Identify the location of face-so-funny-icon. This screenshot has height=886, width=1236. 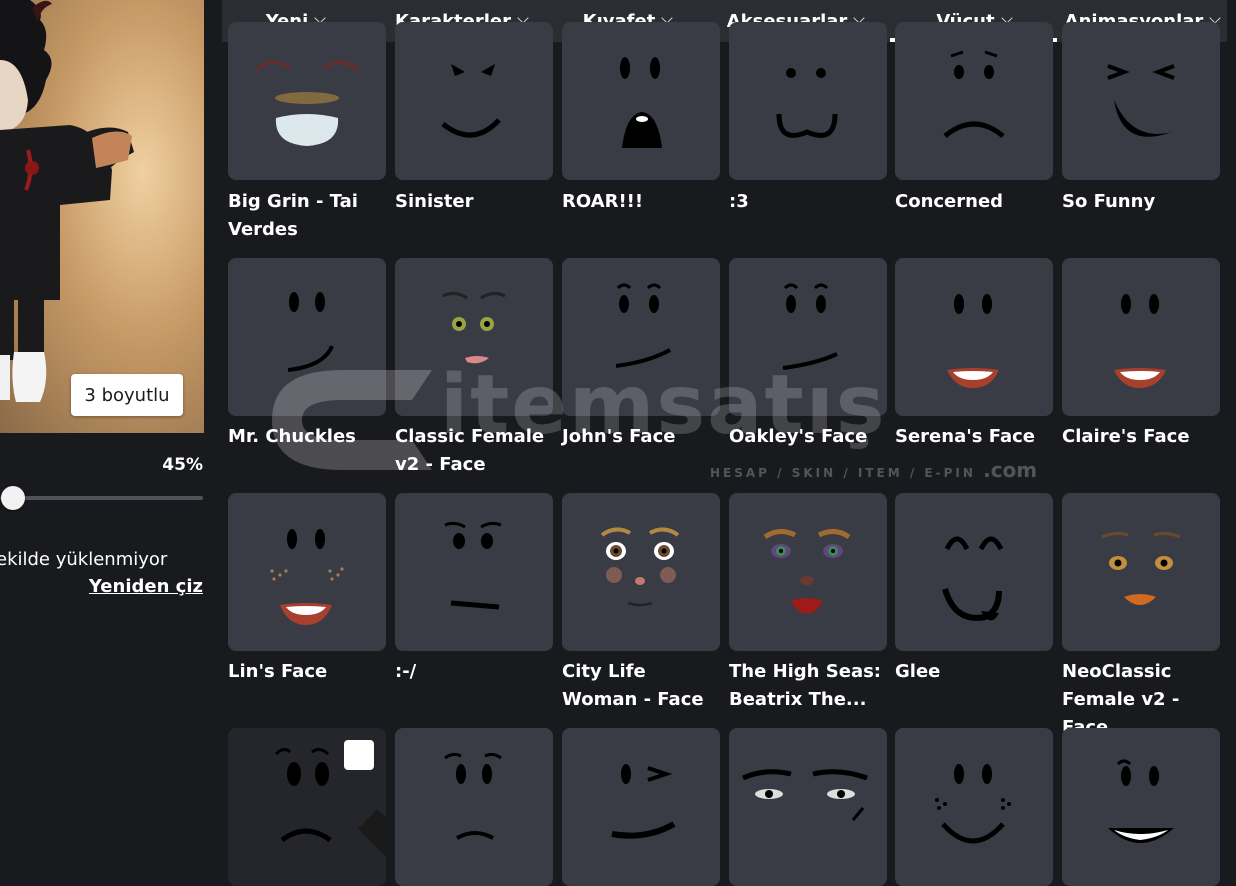
(1141, 100).